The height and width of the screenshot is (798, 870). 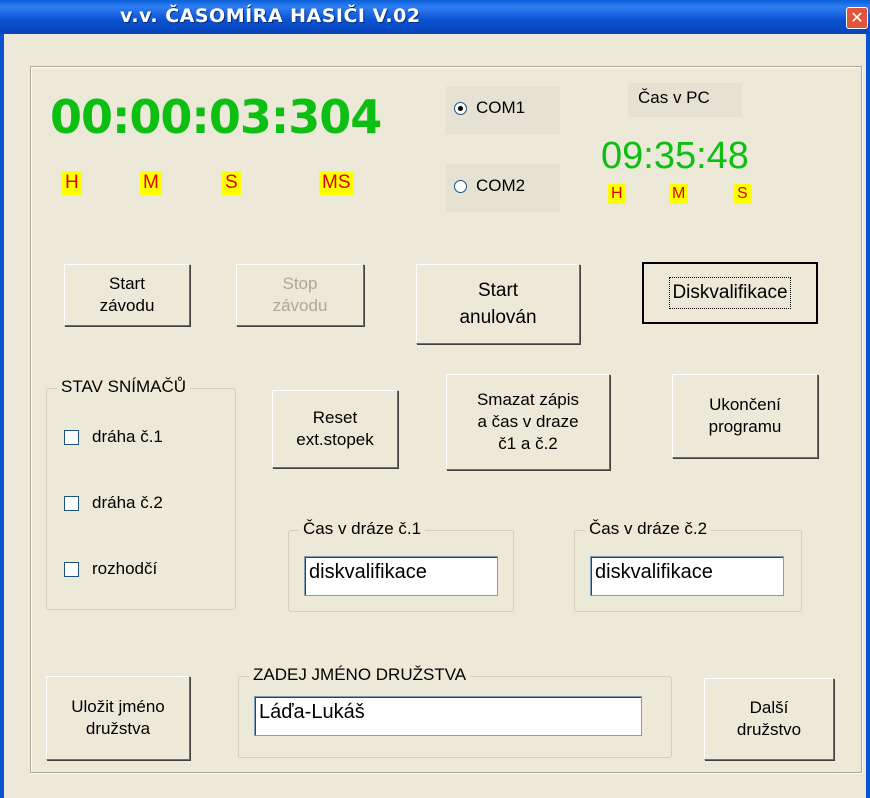 What do you see at coordinates (300, 295) in the screenshot?
I see `stop-race-button: Stop závodu` at bounding box center [300, 295].